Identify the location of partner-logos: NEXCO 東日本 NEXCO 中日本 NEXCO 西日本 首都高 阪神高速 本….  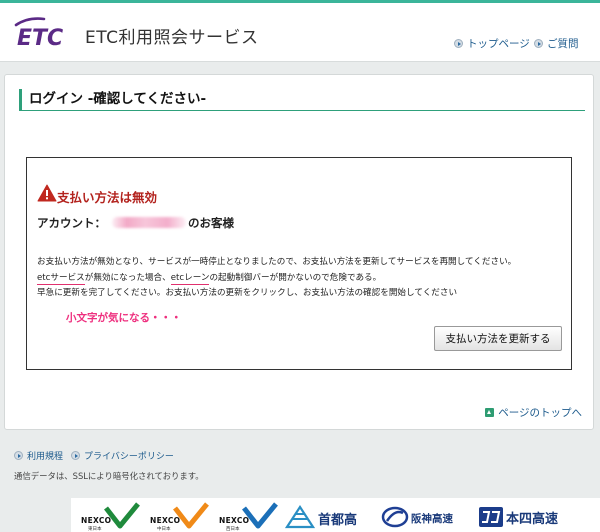
(335, 515).